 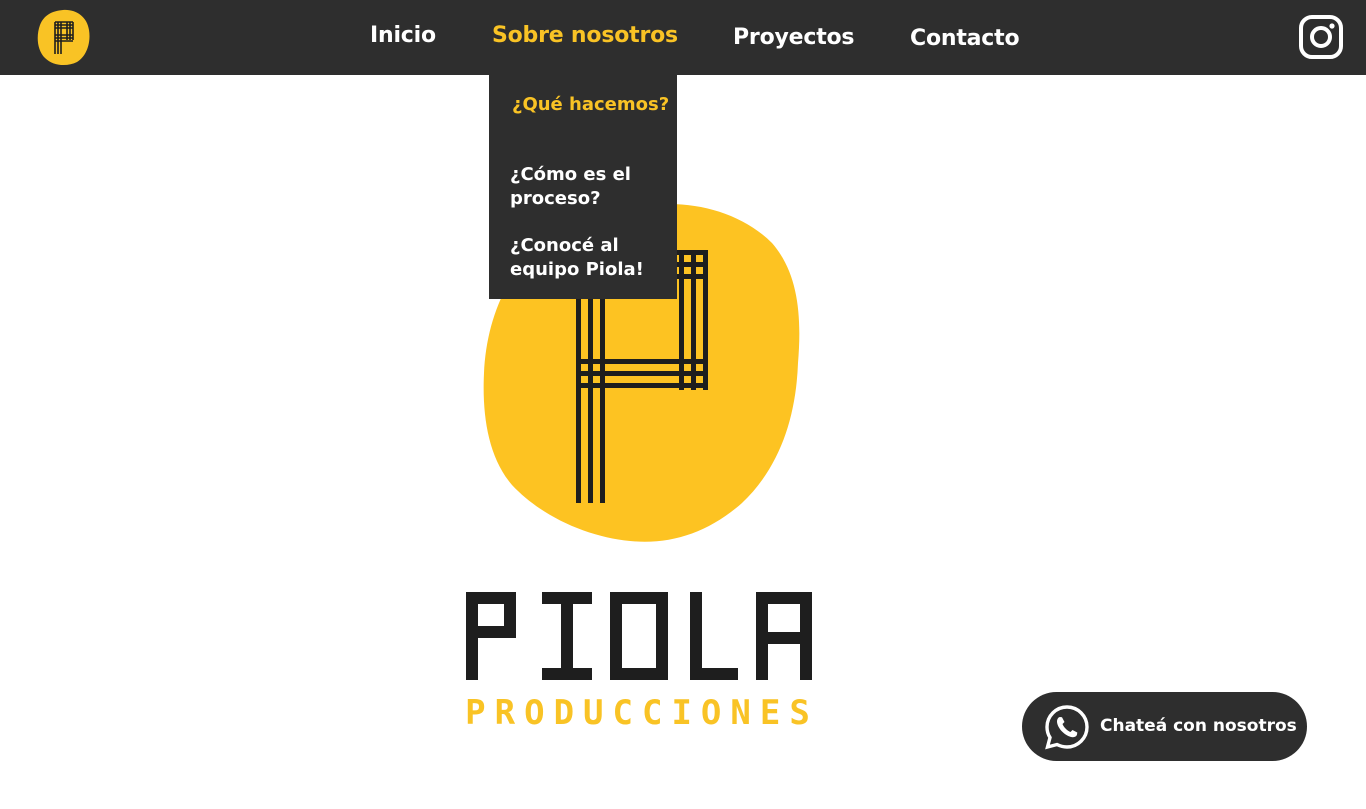 I want to click on piola-p-logo-icon, so click(x=63, y=37).